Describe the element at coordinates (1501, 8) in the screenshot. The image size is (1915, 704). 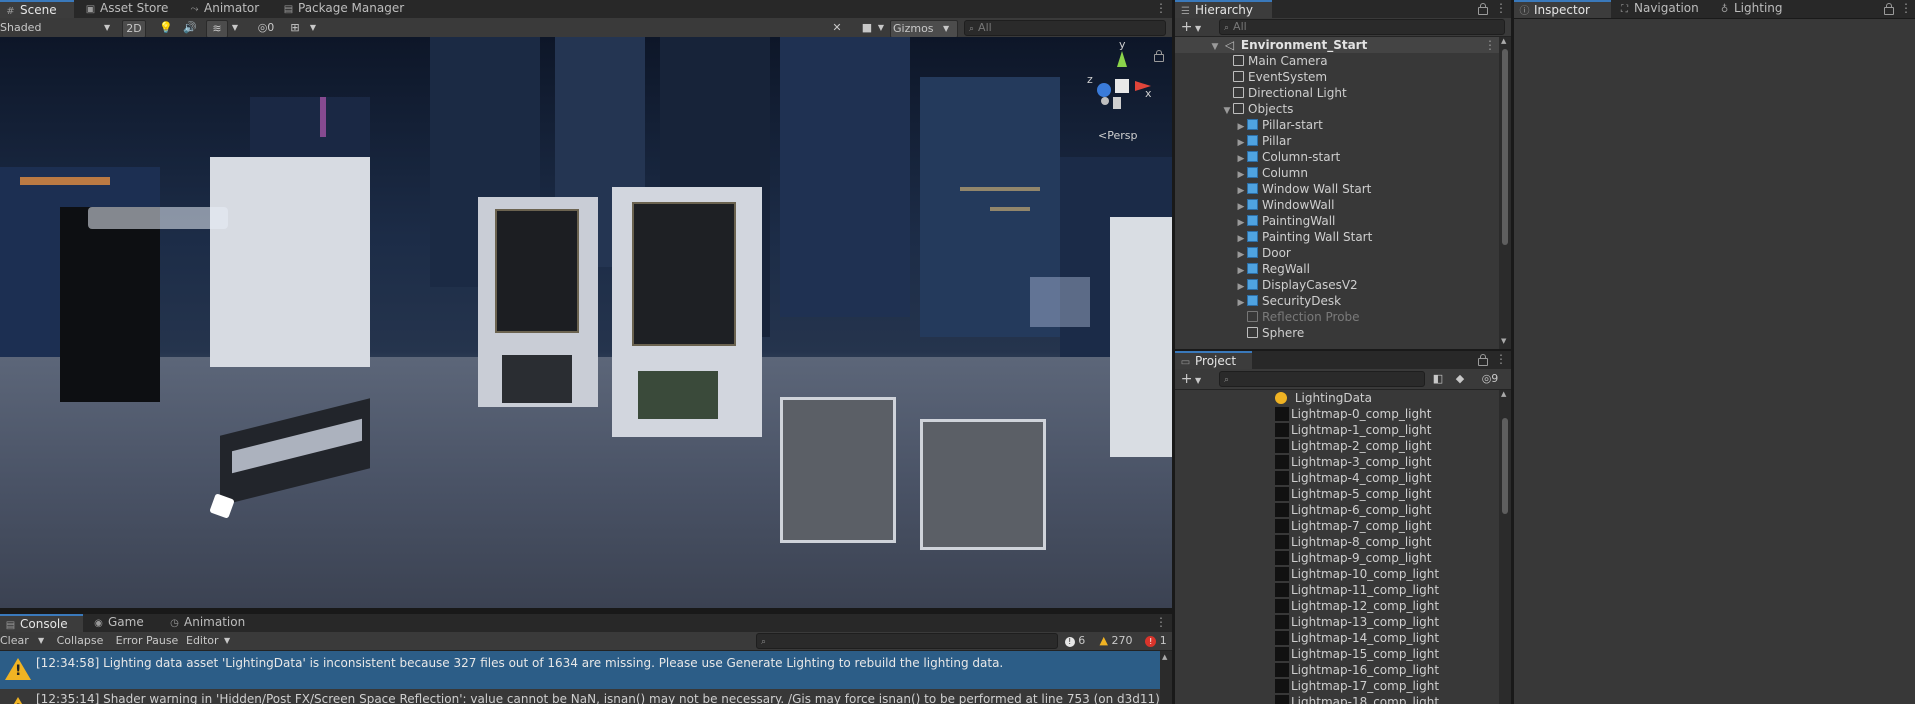
I see `hierarchy-menu-icon: ⋮` at that location.